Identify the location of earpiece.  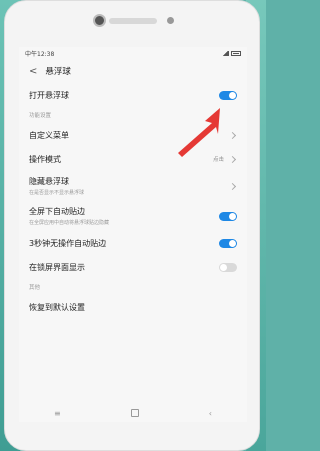
(133, 21).